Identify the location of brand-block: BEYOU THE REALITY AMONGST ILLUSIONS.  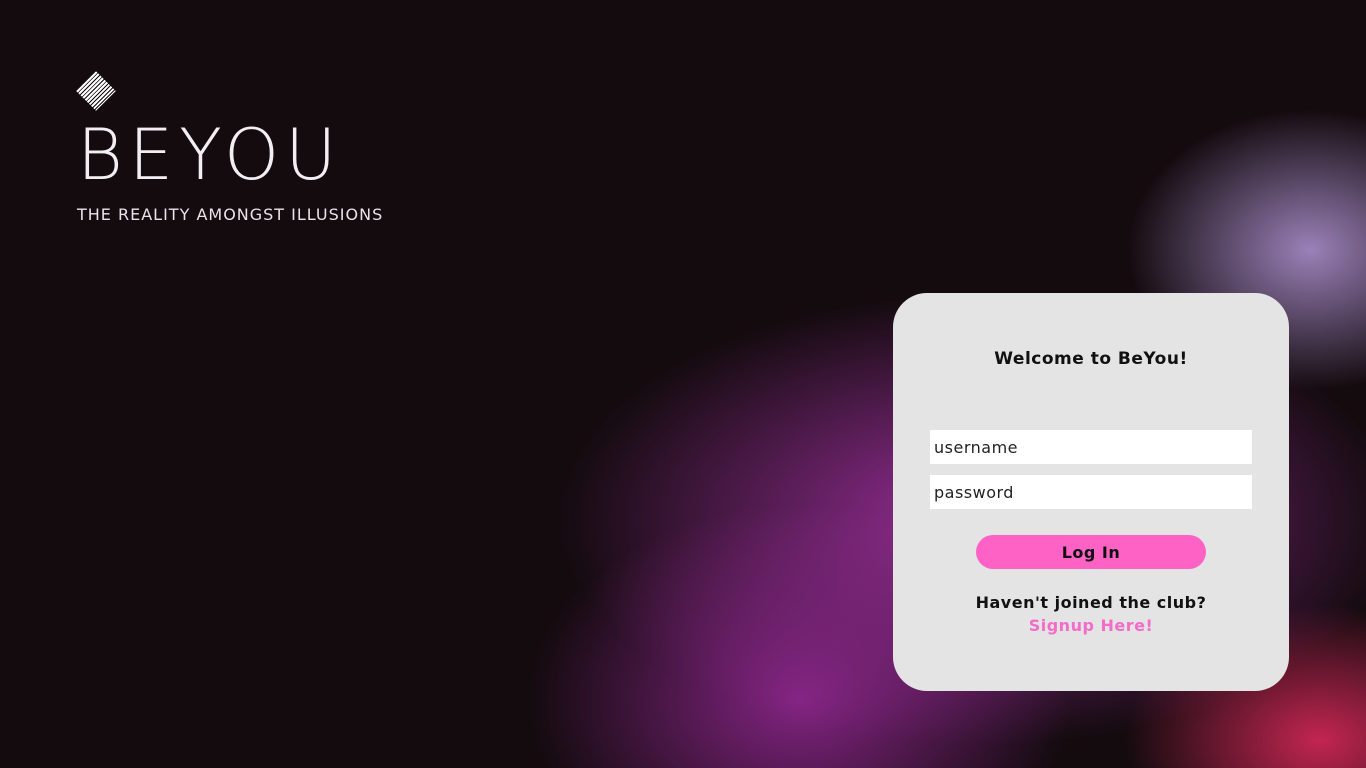
(230, 147).